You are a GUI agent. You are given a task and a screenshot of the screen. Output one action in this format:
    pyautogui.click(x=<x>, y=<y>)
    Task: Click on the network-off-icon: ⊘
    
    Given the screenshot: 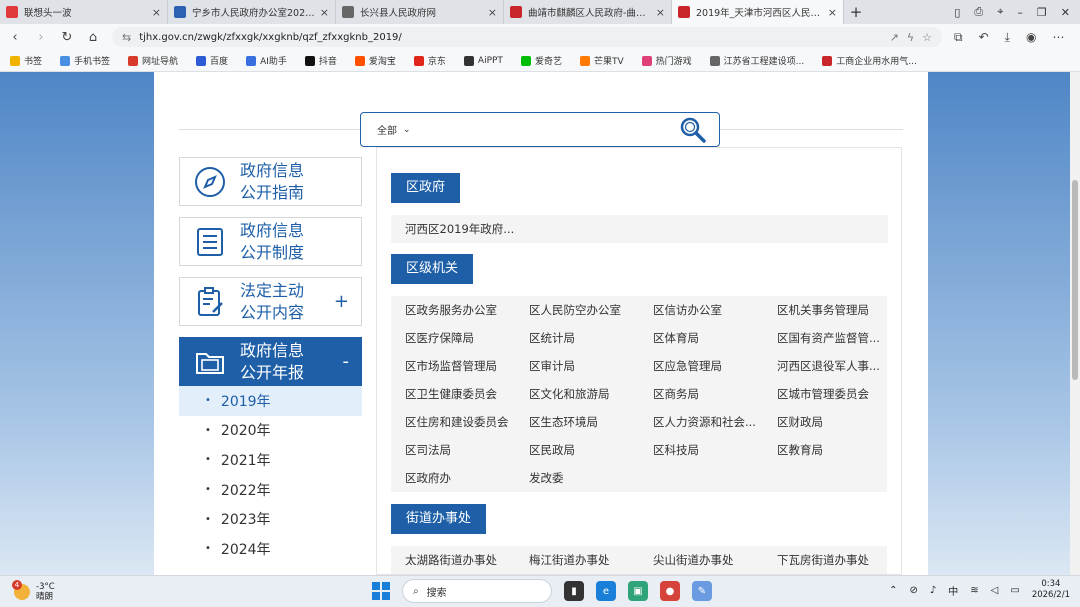 What is the action you would take?
    pyautogui.click(x=913, y=590)
    